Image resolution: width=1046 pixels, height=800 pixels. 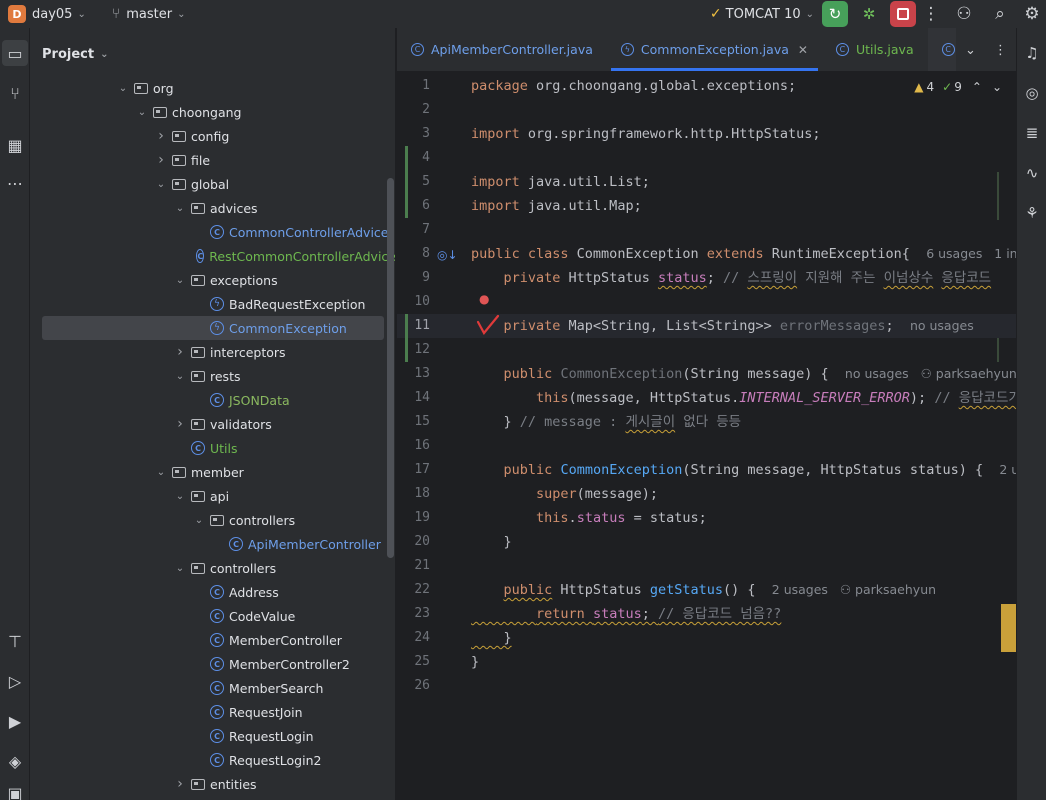 What do you see at coordinates (413, 421) in the screenshot?
I see `line-number: 15` at bounding box center [413, 421].